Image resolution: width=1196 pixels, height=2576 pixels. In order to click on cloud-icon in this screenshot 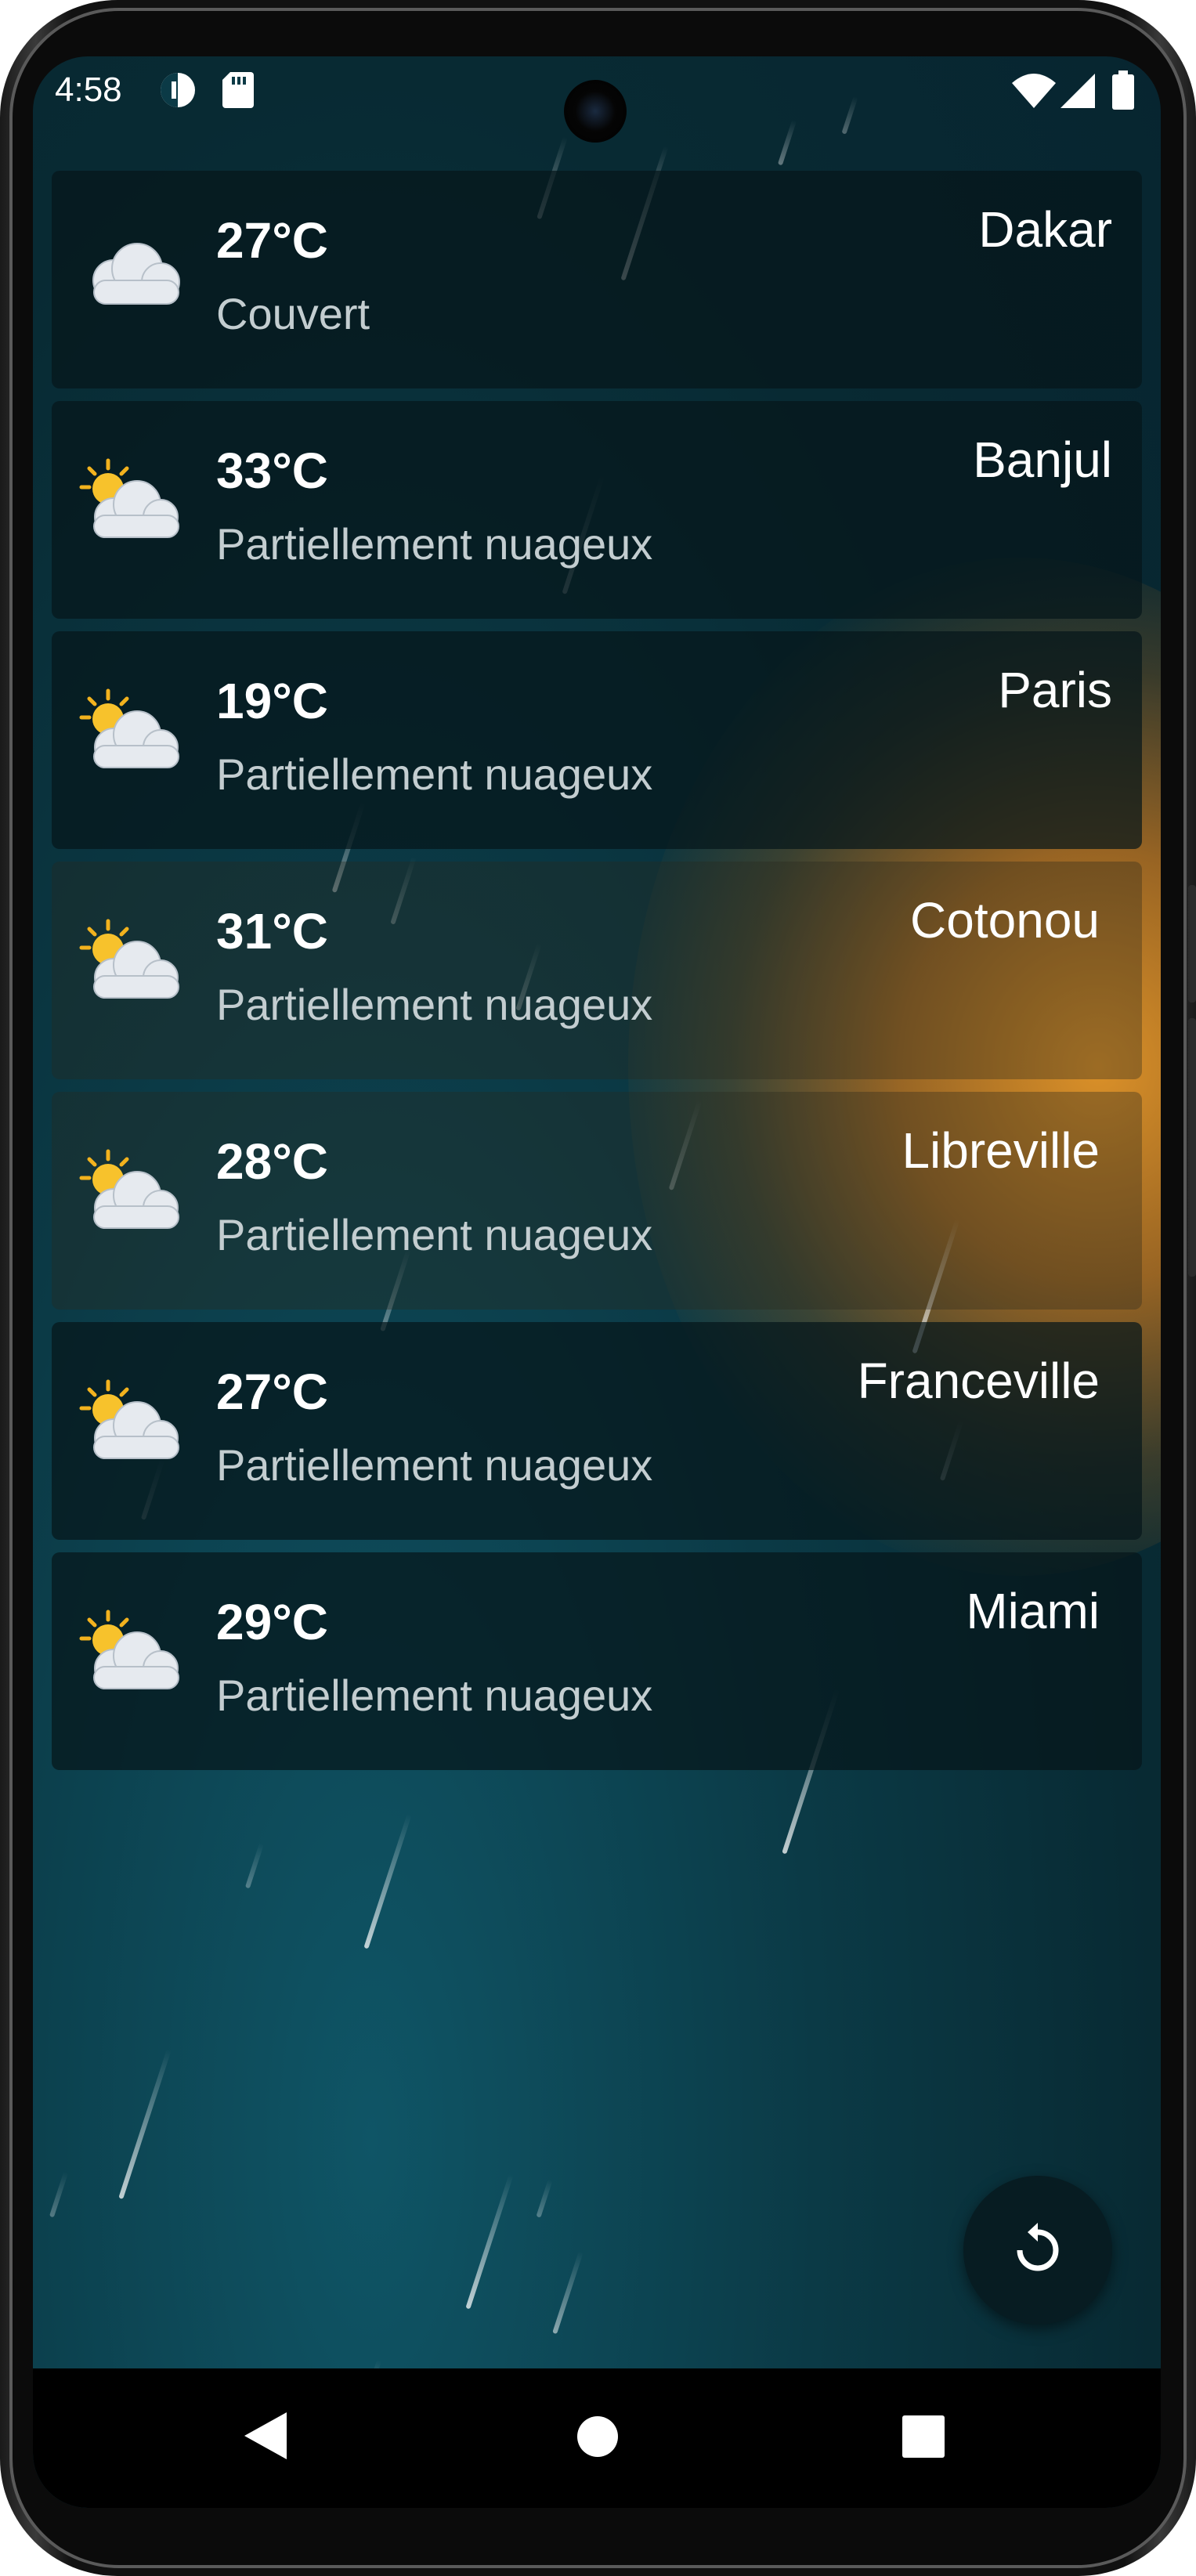, I will do `click(133, 273)`.